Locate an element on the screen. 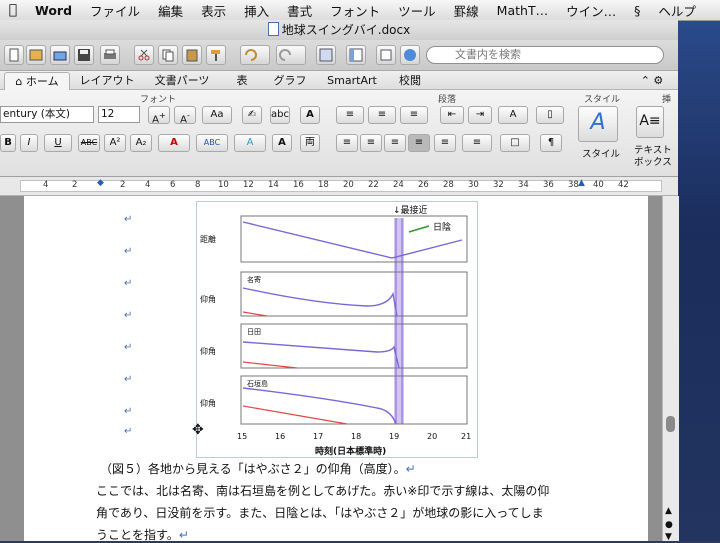 This screenshot has height=543, width=720. superscript-icon: A² is located at coordinates (115, 143).